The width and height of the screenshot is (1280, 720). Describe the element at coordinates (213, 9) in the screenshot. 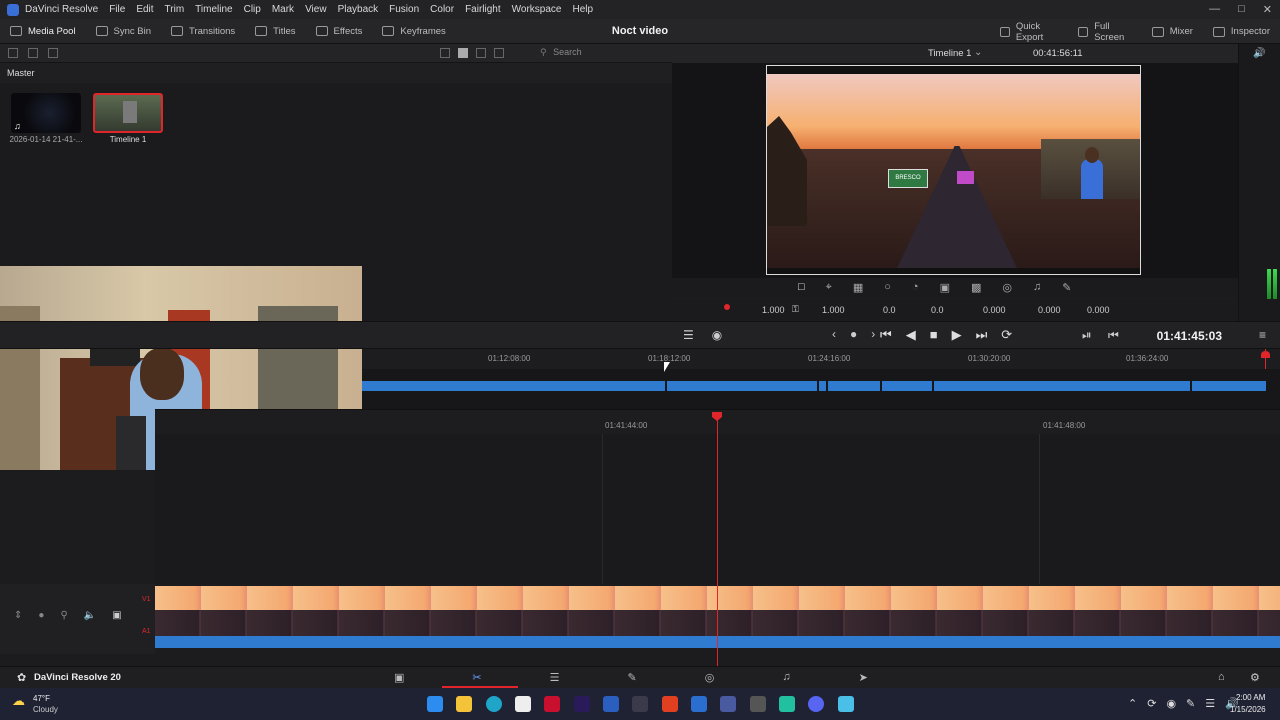

I see `menu-item-timeline: Timeline` at that location.